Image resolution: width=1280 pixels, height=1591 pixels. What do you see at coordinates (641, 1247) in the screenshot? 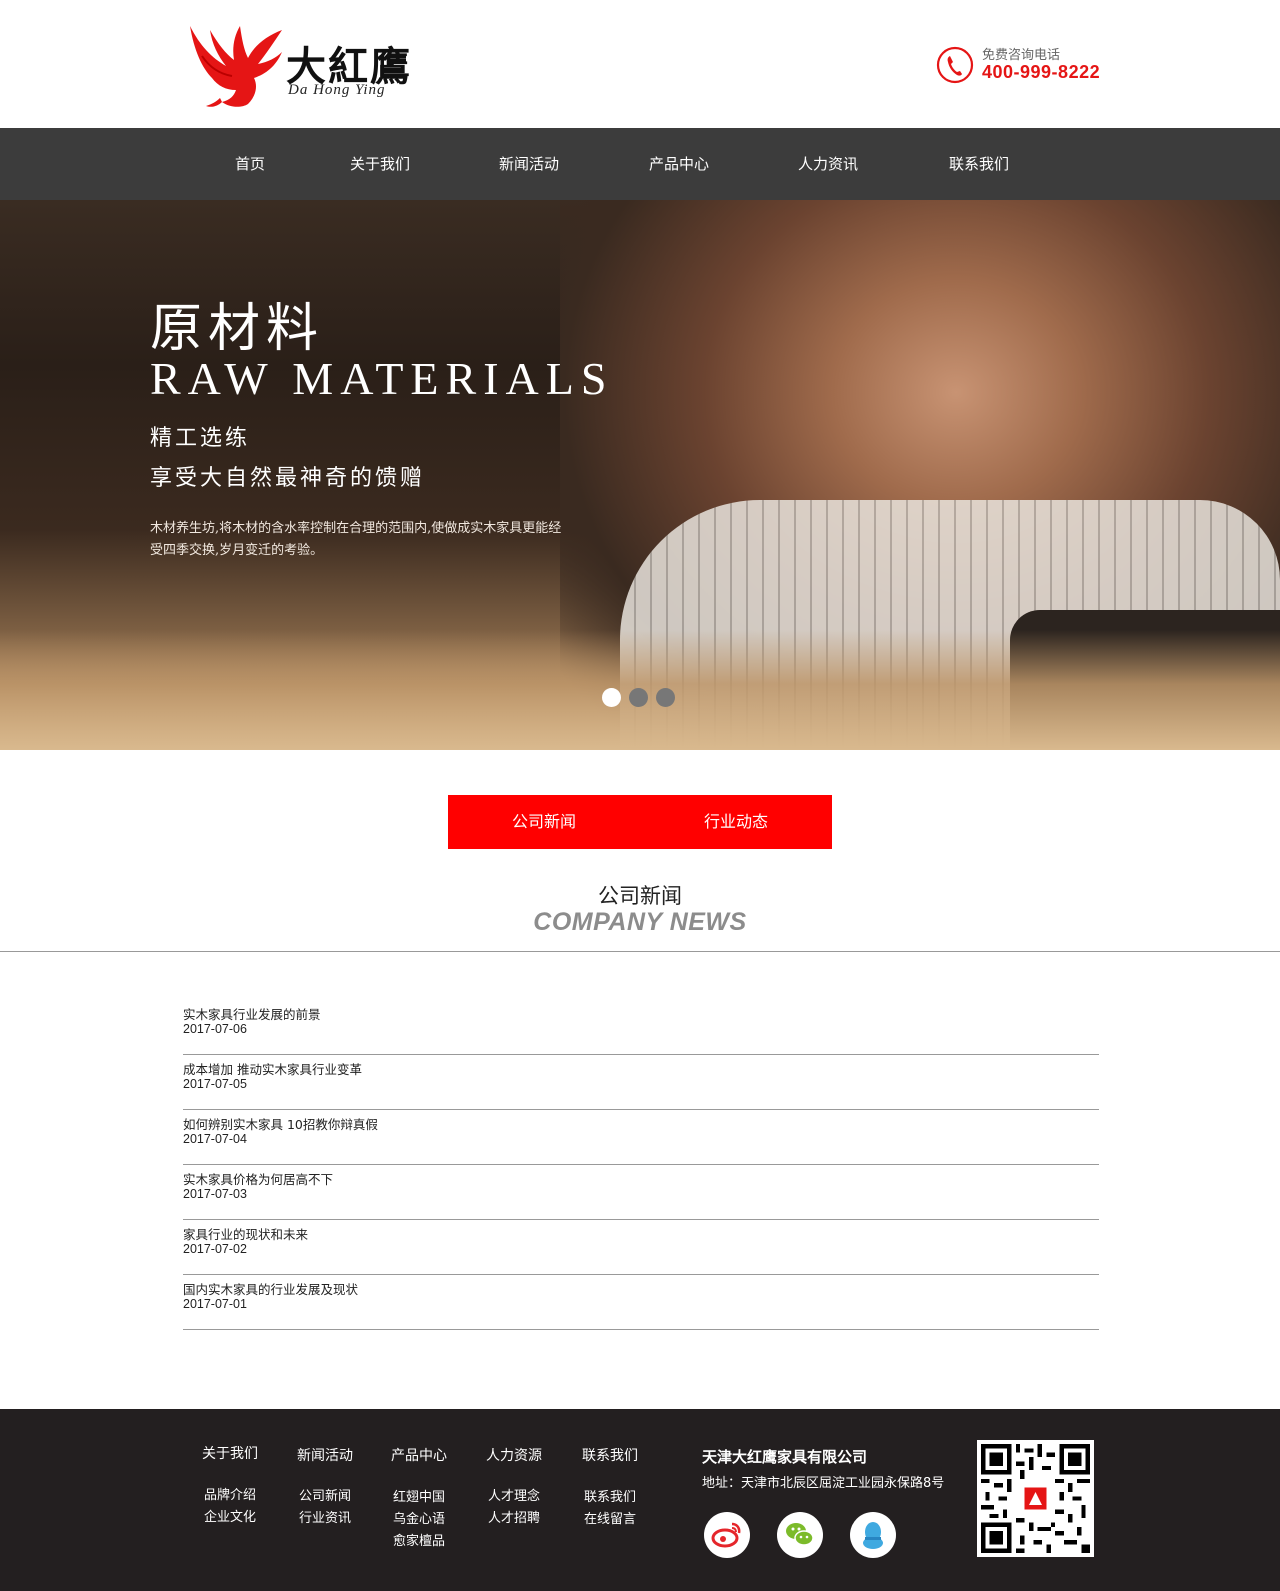
I see `news-list-item: 家具行业的现状和未来 2017-07-02` at bounding box center [641, 1247].